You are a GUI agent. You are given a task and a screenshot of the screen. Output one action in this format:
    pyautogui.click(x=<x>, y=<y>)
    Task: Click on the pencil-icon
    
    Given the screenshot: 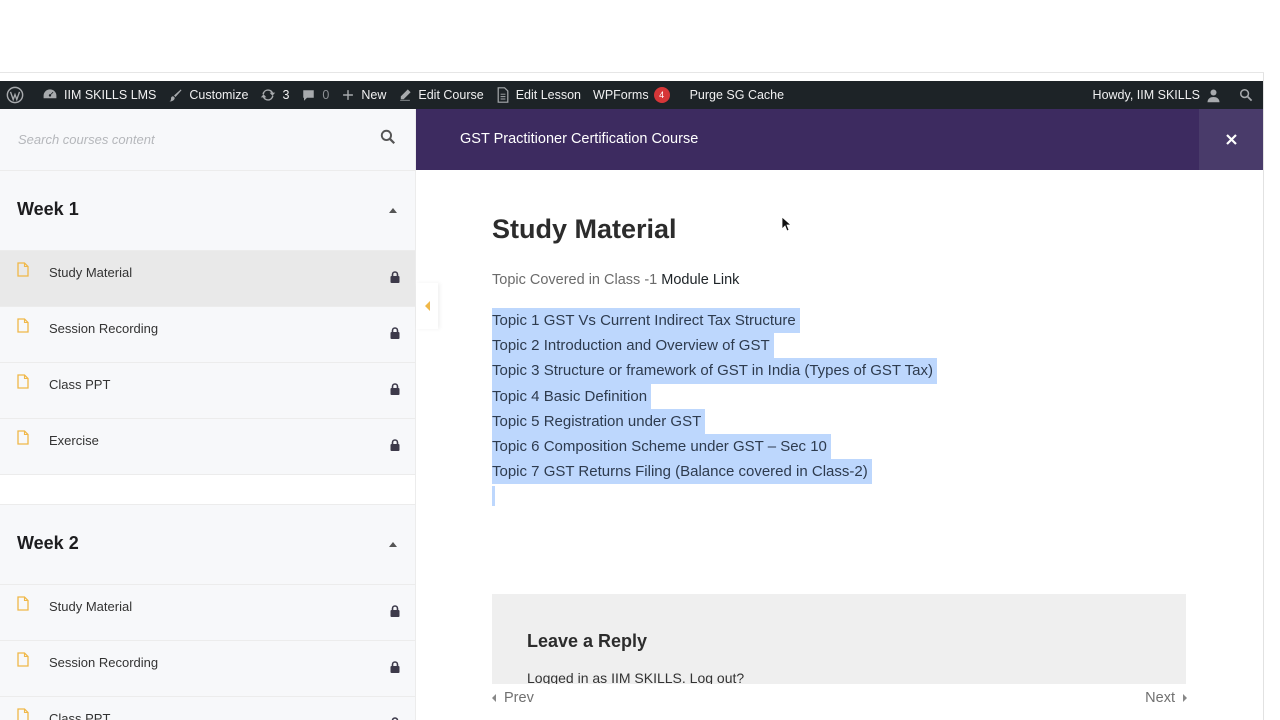 What is the action you would take?
    pyautogui.click(x=405, y=95)
    